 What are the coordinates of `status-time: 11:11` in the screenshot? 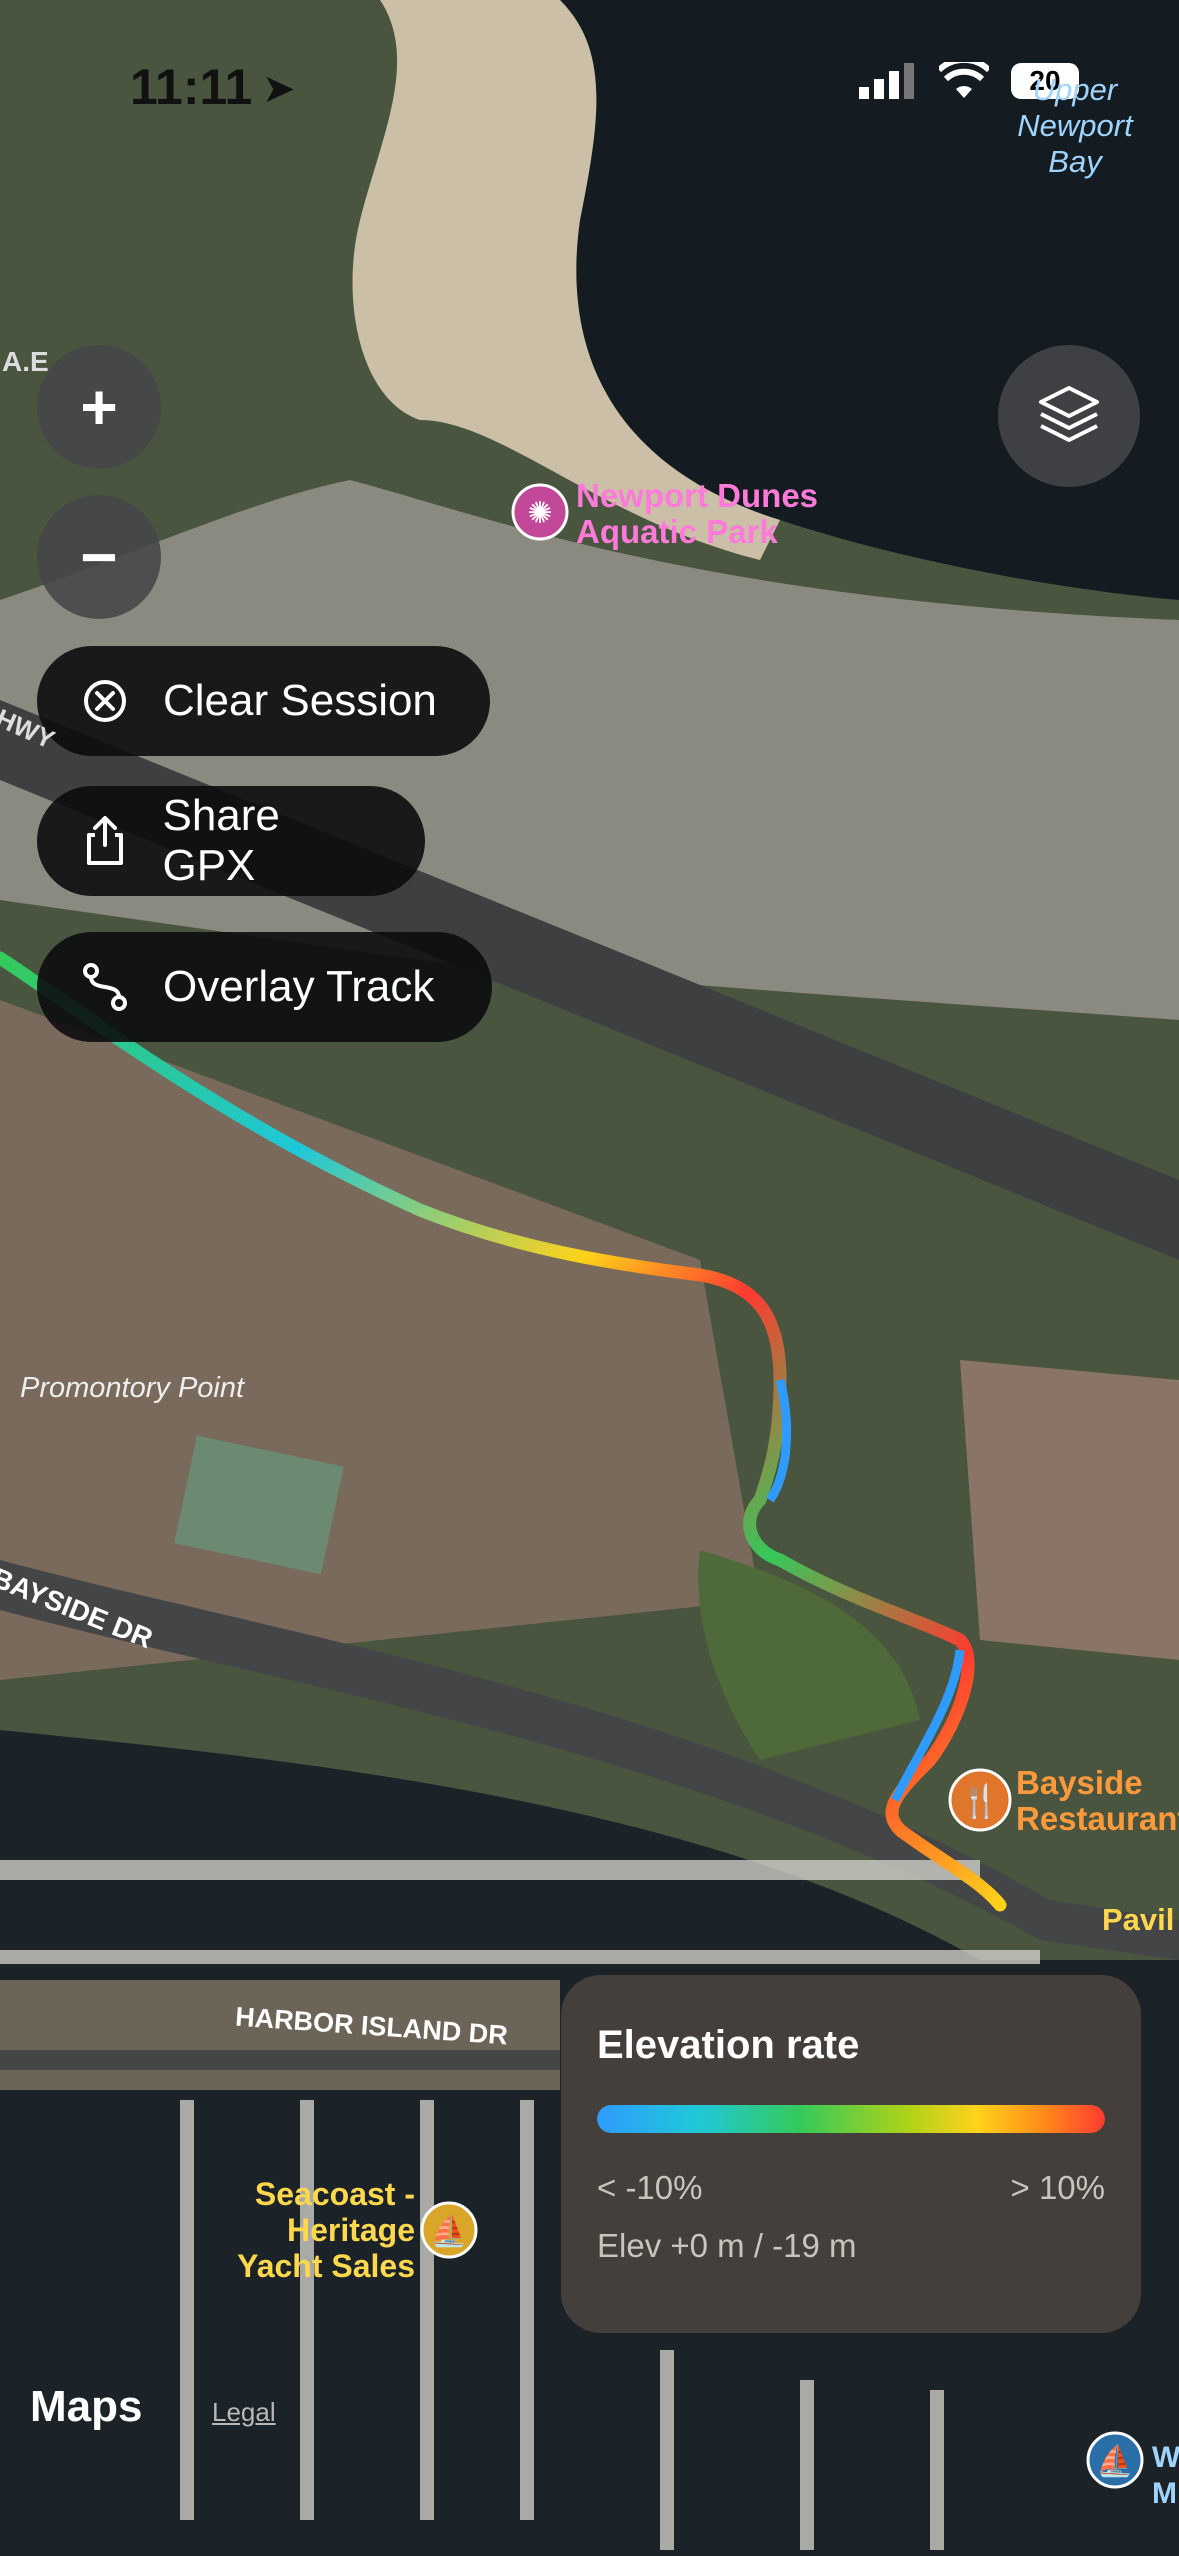 It's located at (191, 87).